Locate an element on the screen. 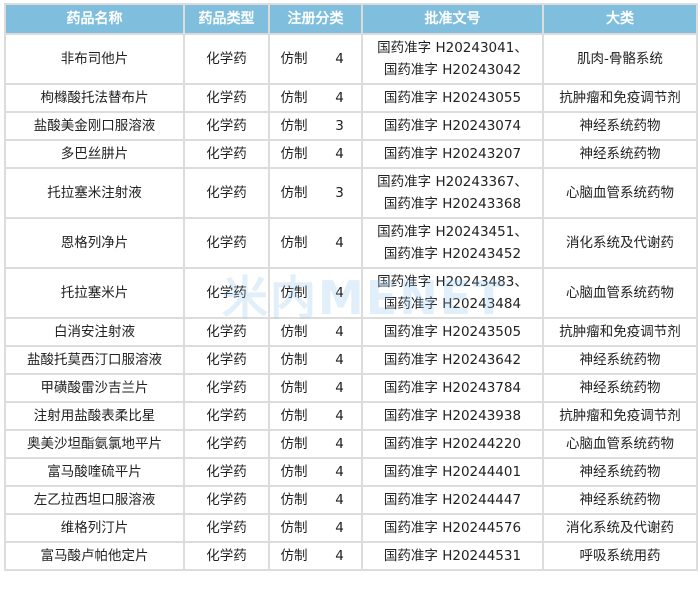 The image size is (700, 597). category-cell: 肌肉-骨骼系统 is located at coordinates (620, 59).